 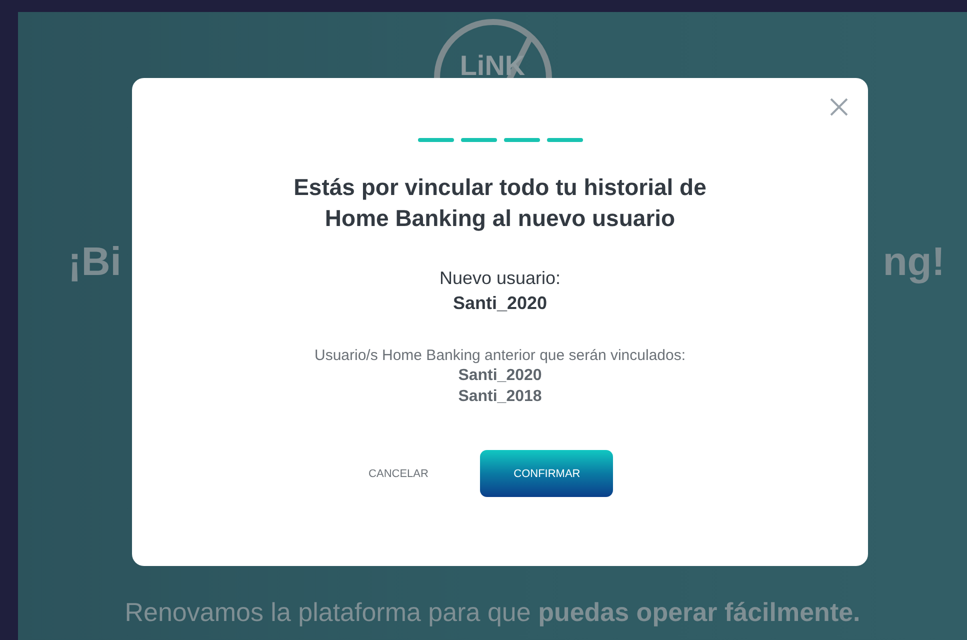 I want to click on headline-text: ¡Bi, so click(x=95, y=262).